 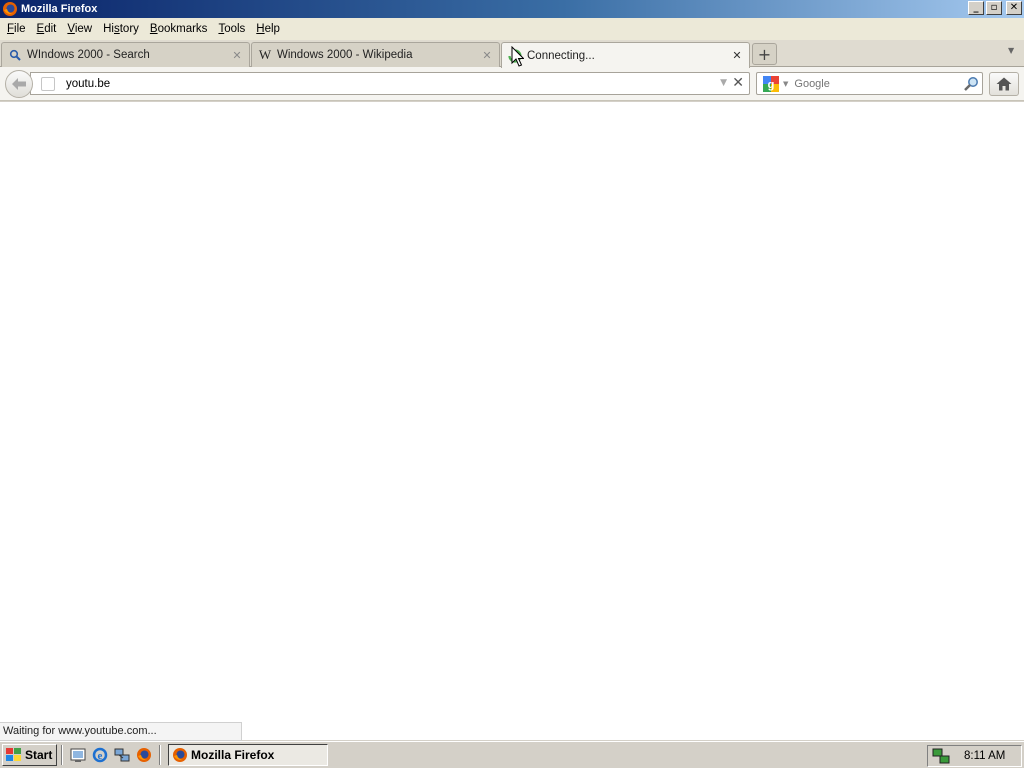 I want to click on restore-icon: ▫, so click(x=994, y=7).